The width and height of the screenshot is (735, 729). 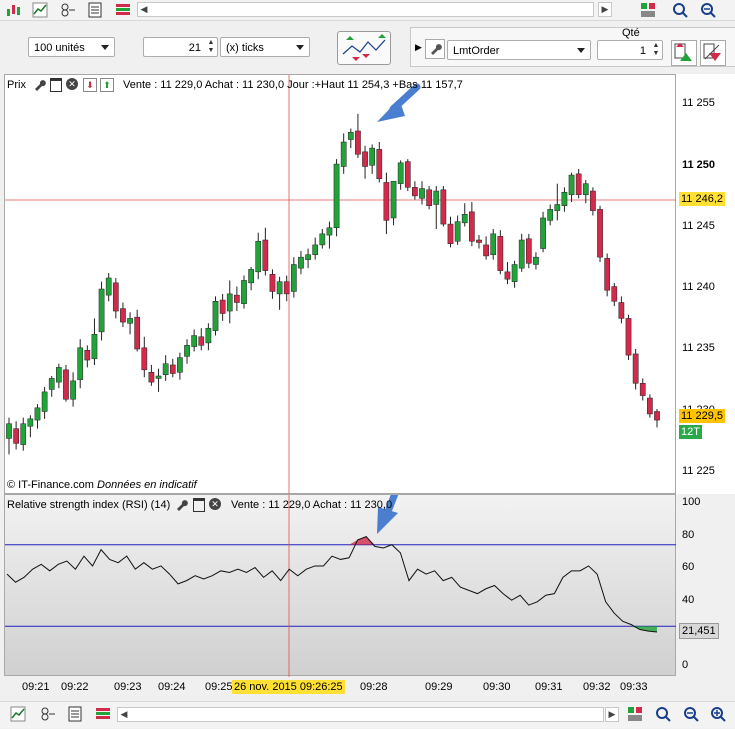 I want to click on buy-button, so click(x=684, y=53).